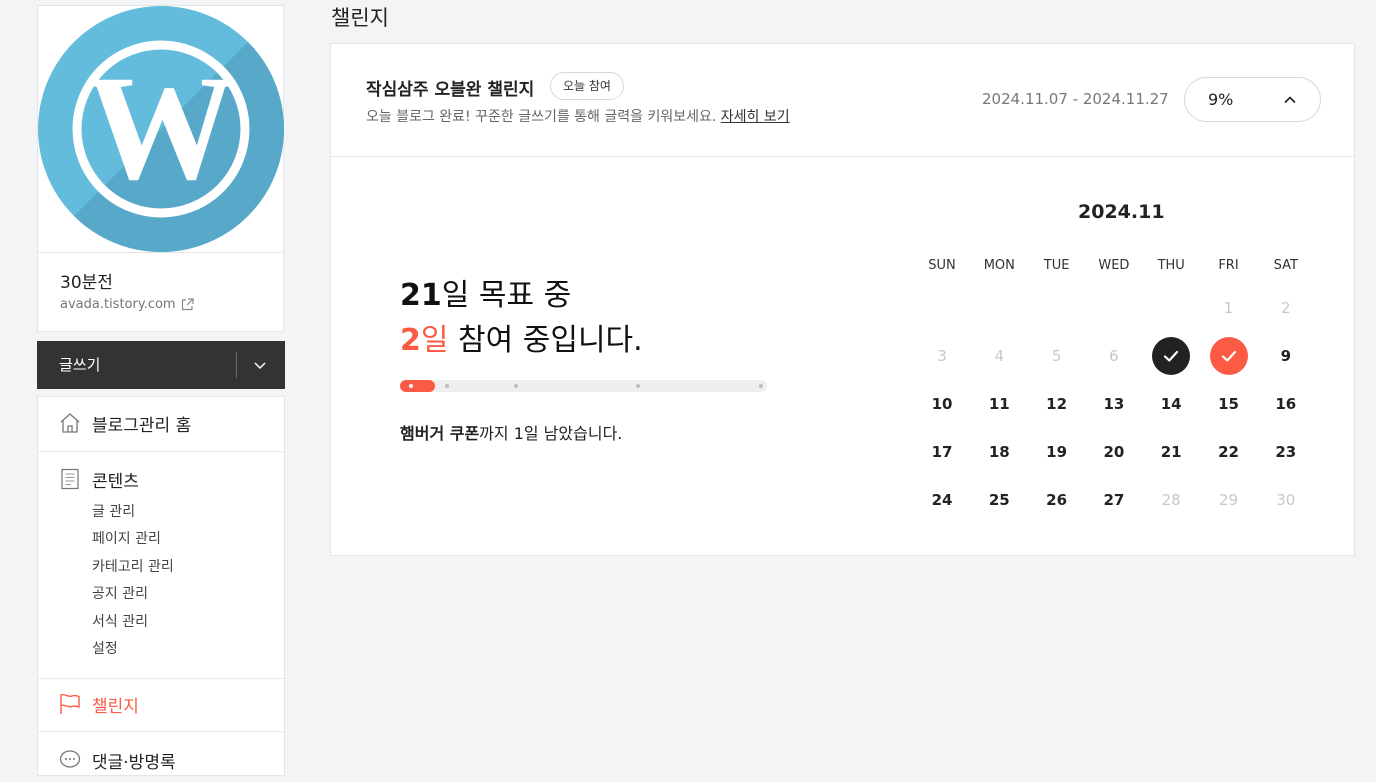 The height and width of the screenshot is (782, 1376). Describe the element at coordinates (942, 500) in the screenshot. I see `calendar-day-24: 24` at that location.